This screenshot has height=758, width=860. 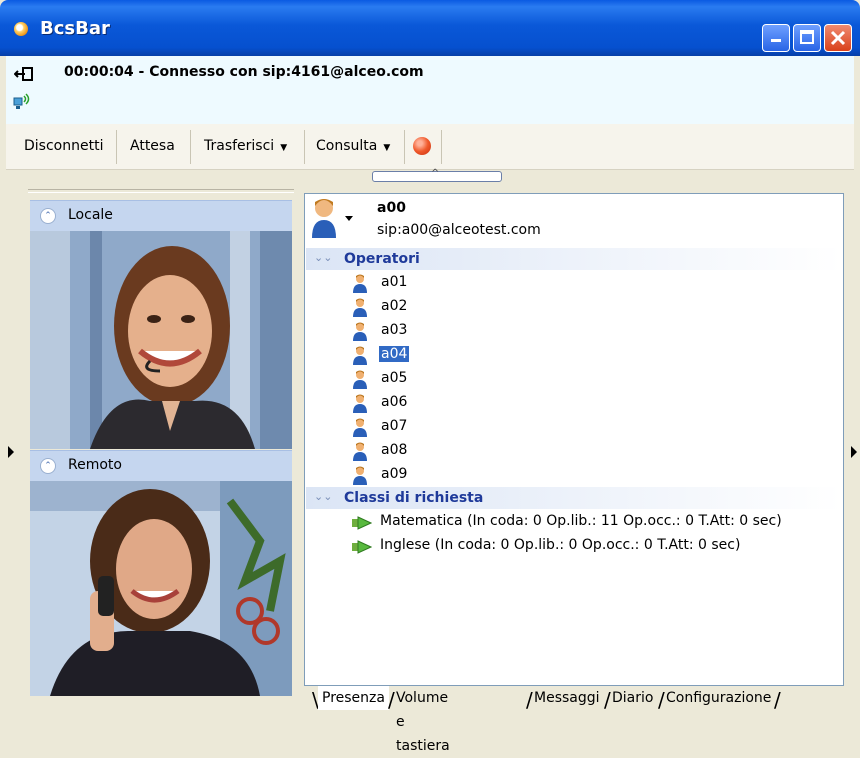 I want to click on operator-label: a07, so click(x=394, y=426).